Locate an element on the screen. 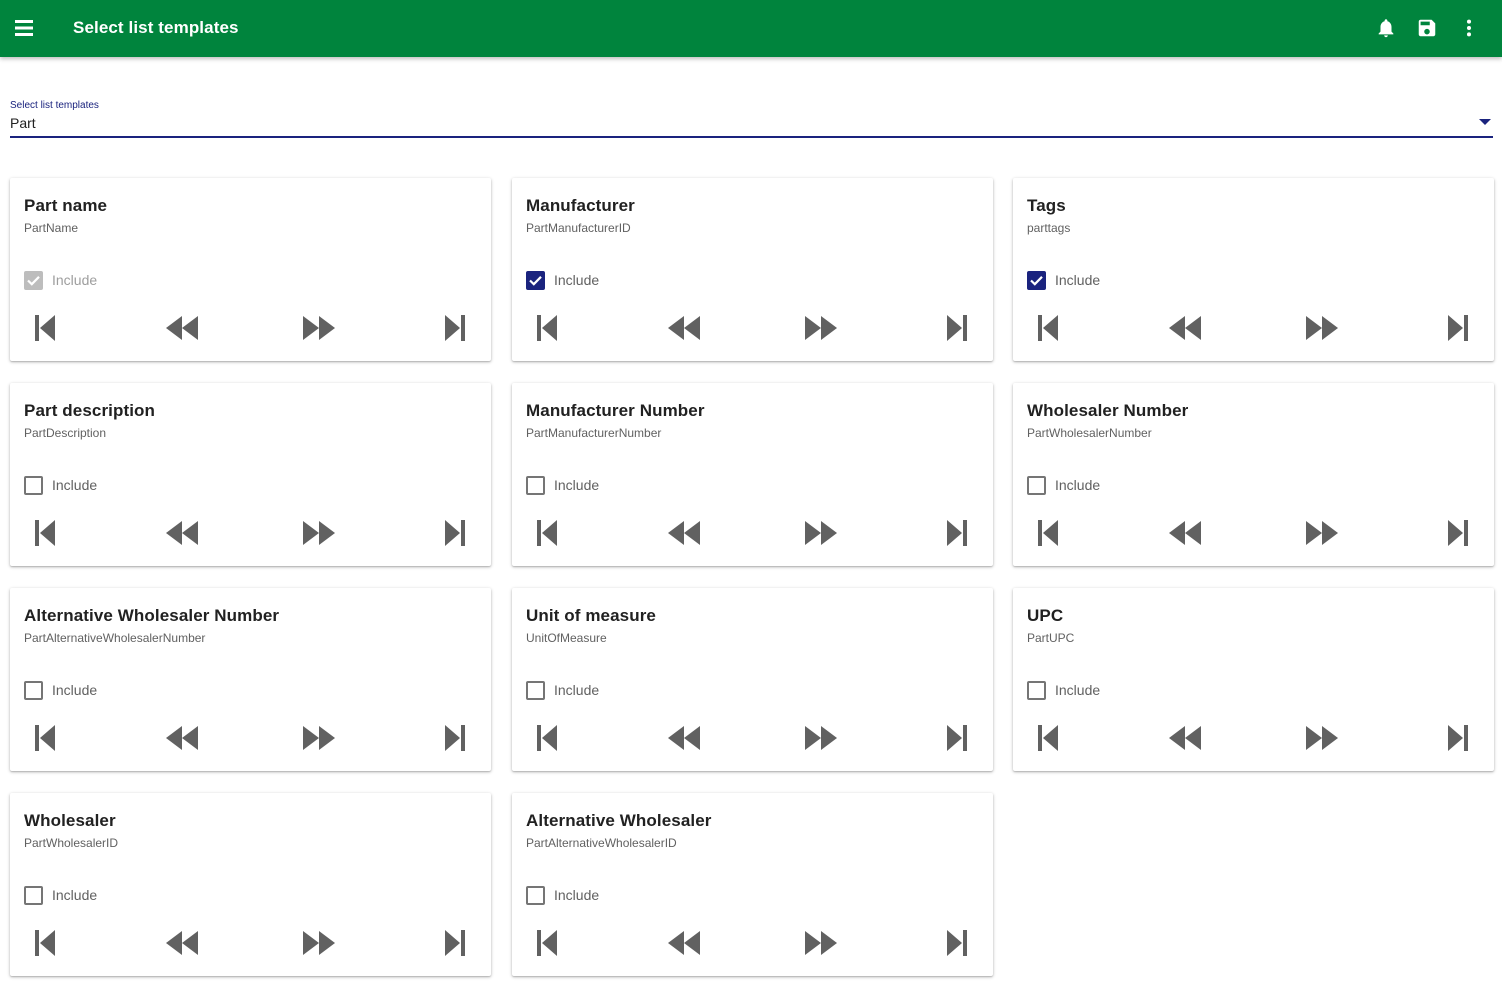  field-card: Tags parttags Include is located at coordinates (1253, 269).